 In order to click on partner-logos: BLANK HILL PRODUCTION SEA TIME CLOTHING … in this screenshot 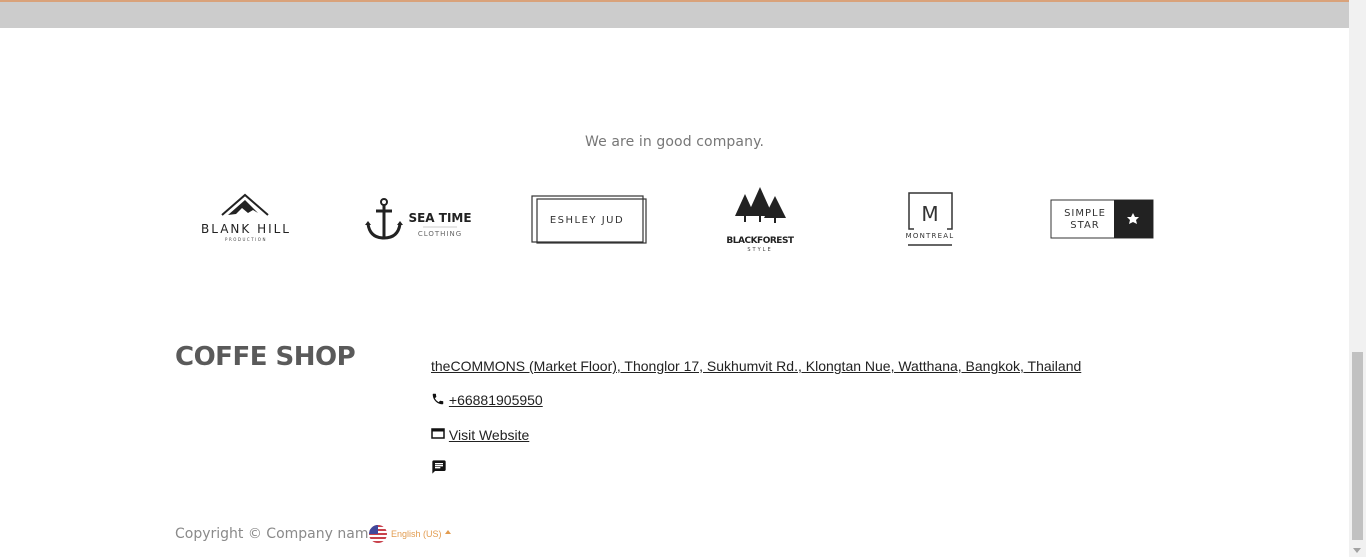, I will do `click(674, 220)`.